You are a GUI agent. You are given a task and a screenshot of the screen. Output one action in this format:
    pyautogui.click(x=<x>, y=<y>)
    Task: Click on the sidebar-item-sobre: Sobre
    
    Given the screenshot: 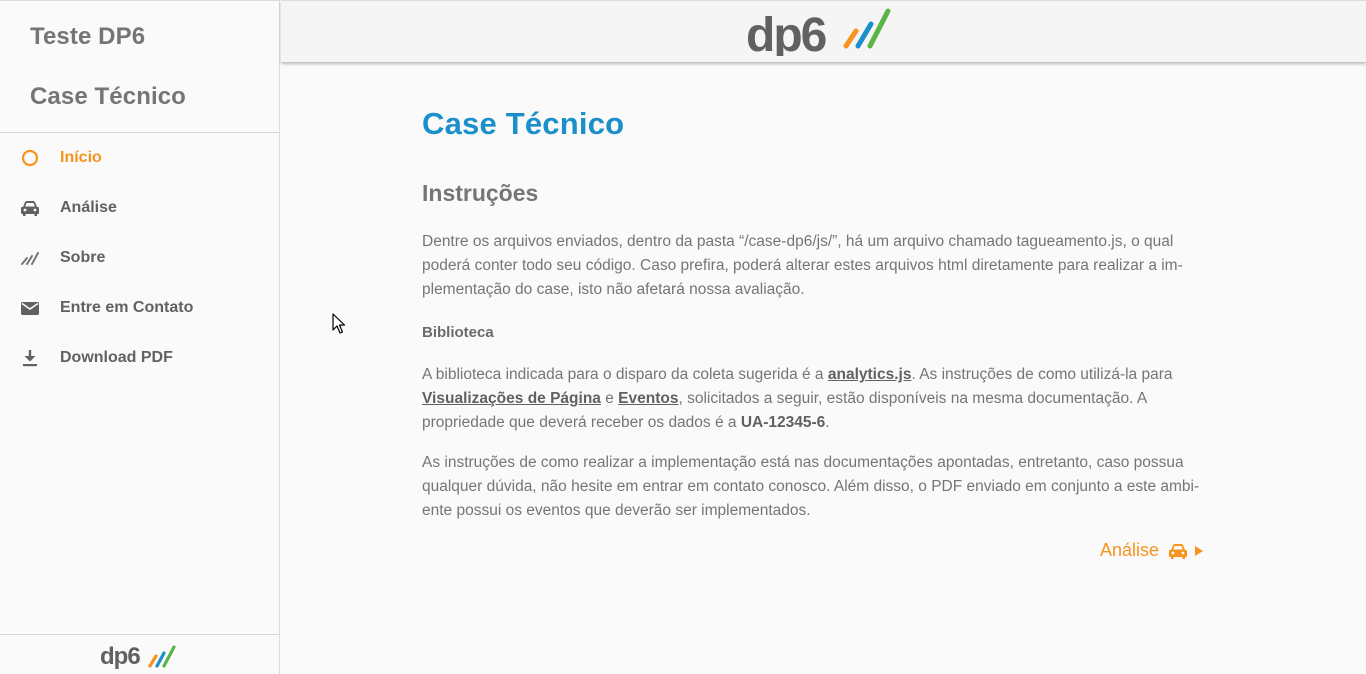 What is the action you would take?
    pyautogui.click(x=139, y=258)
    